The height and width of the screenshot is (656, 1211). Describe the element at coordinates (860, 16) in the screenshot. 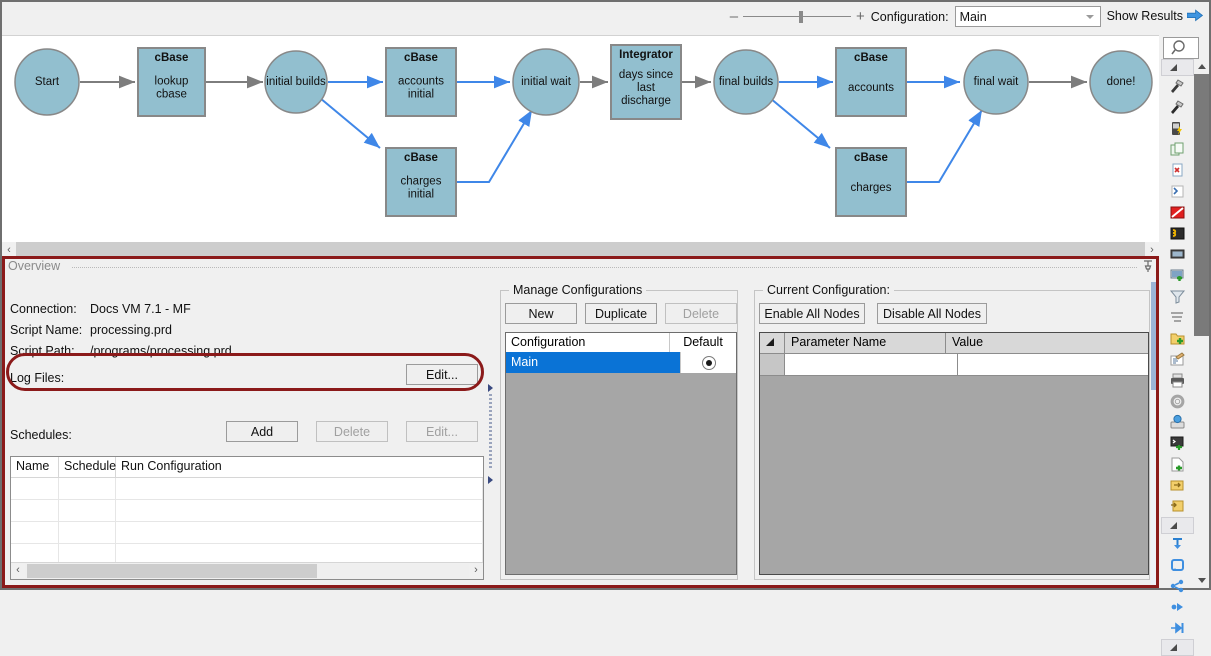

I see `zoom-in-icon: +` at that location.